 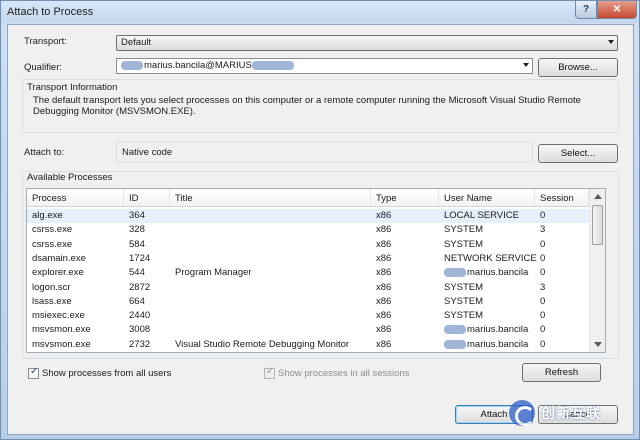 I want to click on qualifier-value: marius.bancila@MARIUS, so click(x=198, y=65).